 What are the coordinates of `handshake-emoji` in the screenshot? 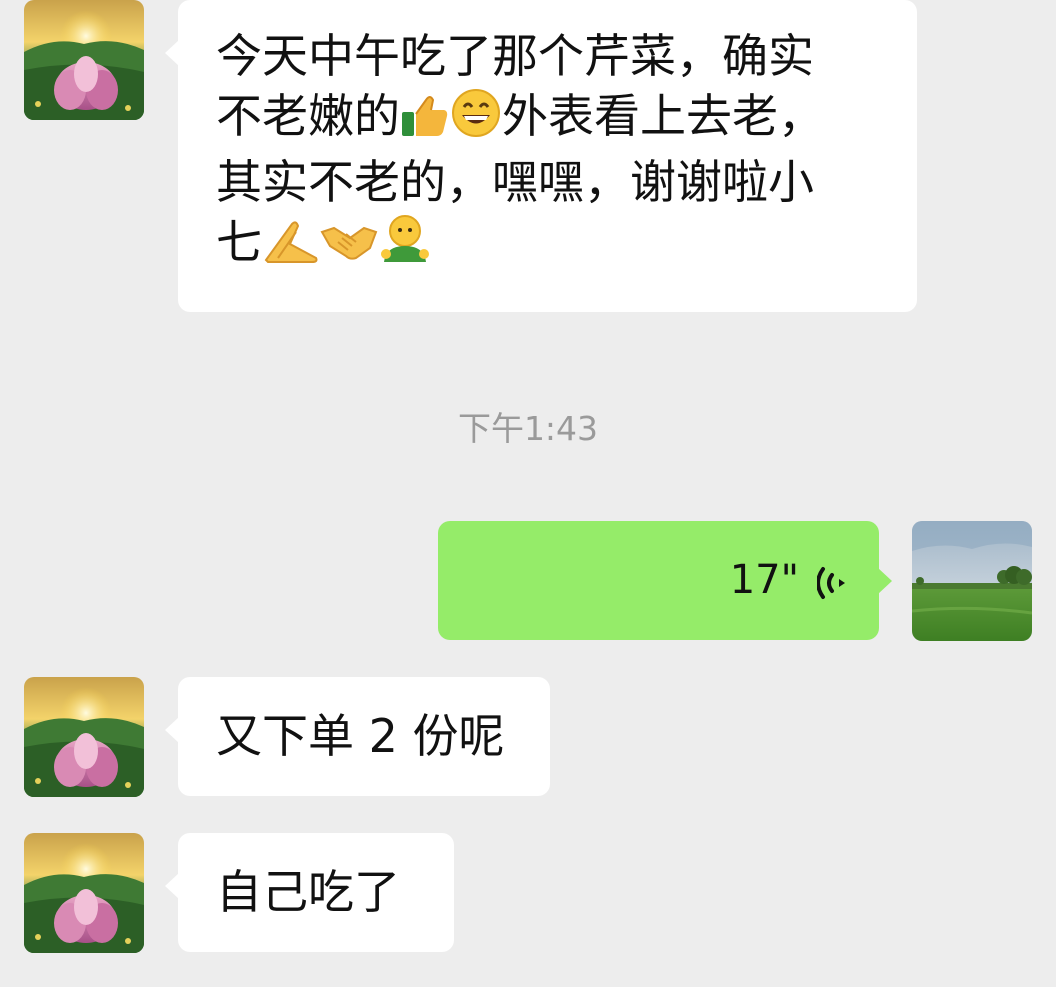 It's located at (349, 248).